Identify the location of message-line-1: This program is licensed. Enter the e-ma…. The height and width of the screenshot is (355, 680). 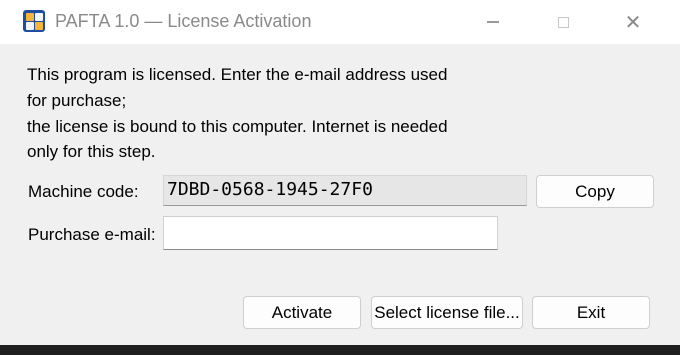
(237, 74).